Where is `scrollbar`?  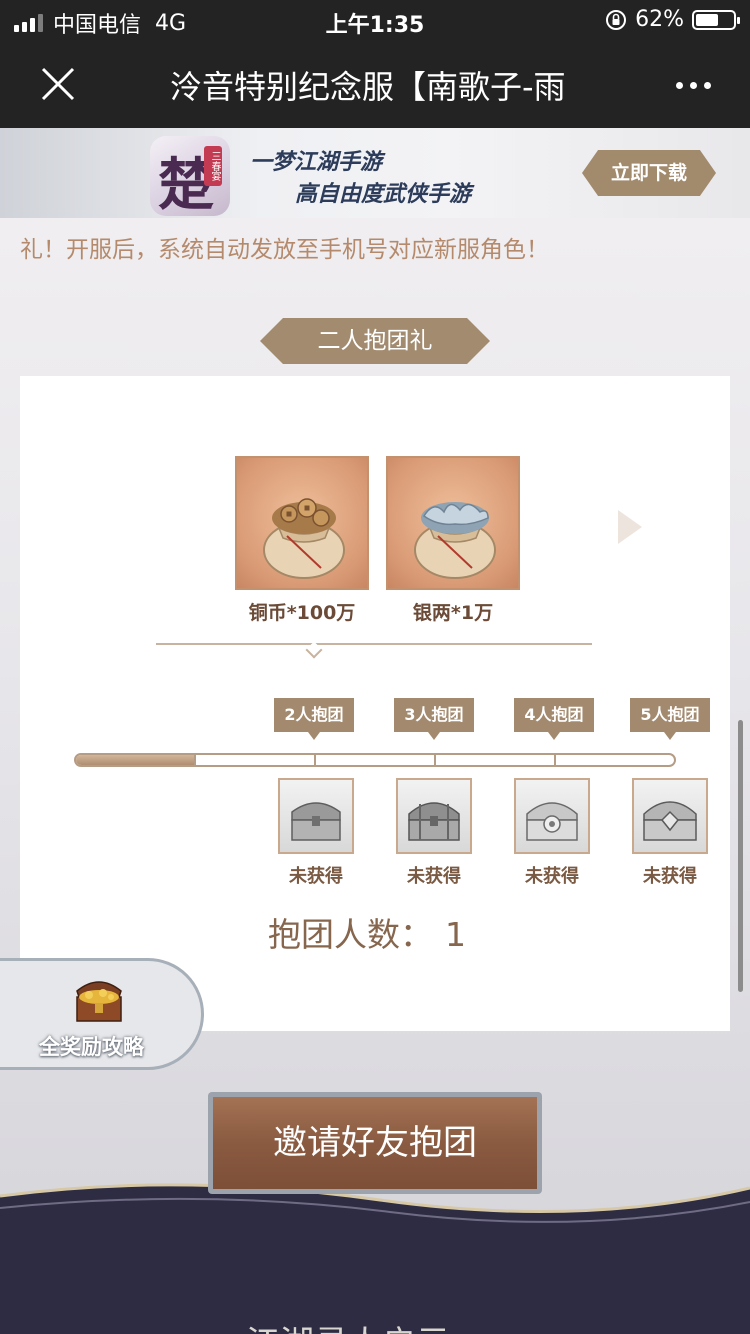 scrollbar is located at coordinates (740, 856).